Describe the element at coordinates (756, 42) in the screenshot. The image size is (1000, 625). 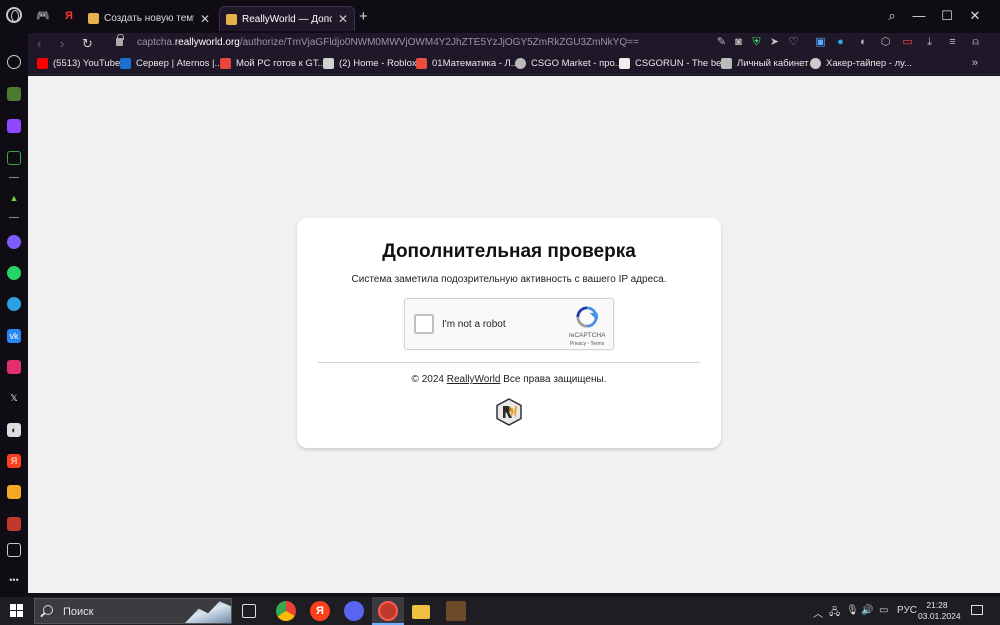
I see `adblock-shield-icon: ⛨` at that location.